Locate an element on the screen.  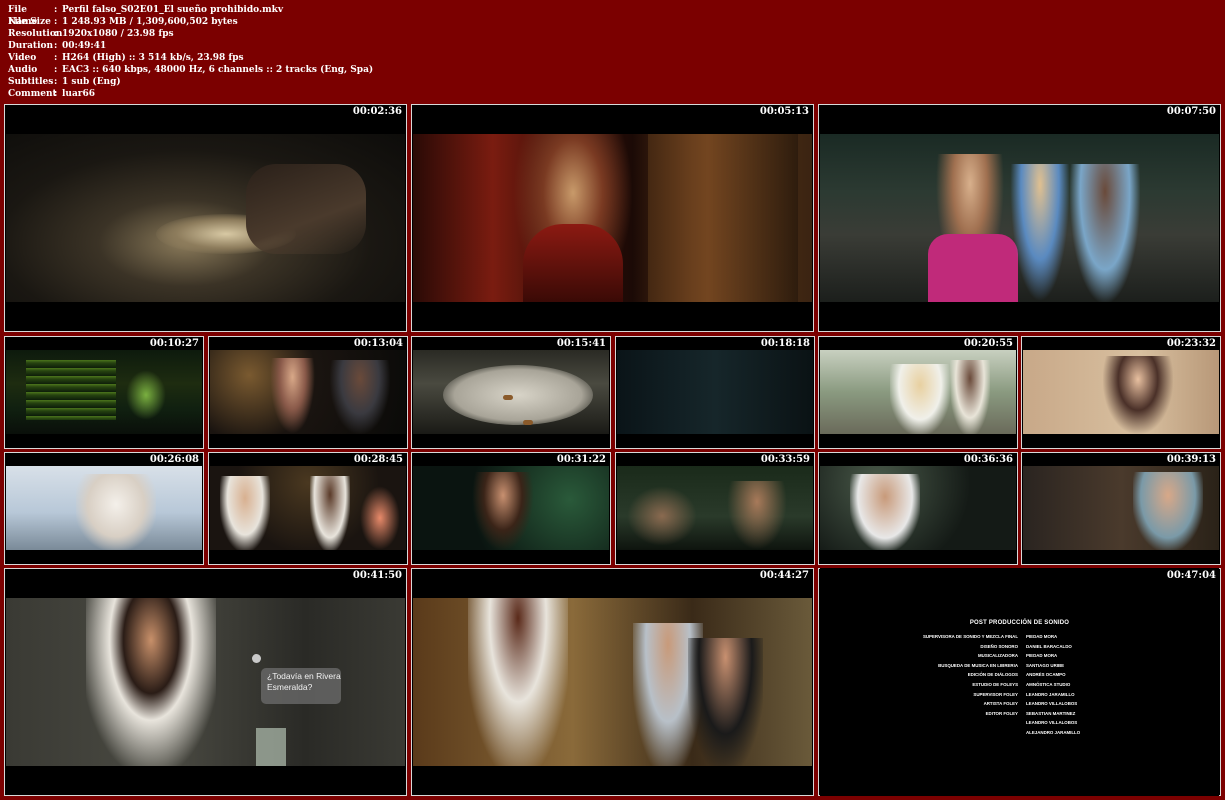
info-row-duration: Duration:00:49:41 is located at coordinates (190, 46).